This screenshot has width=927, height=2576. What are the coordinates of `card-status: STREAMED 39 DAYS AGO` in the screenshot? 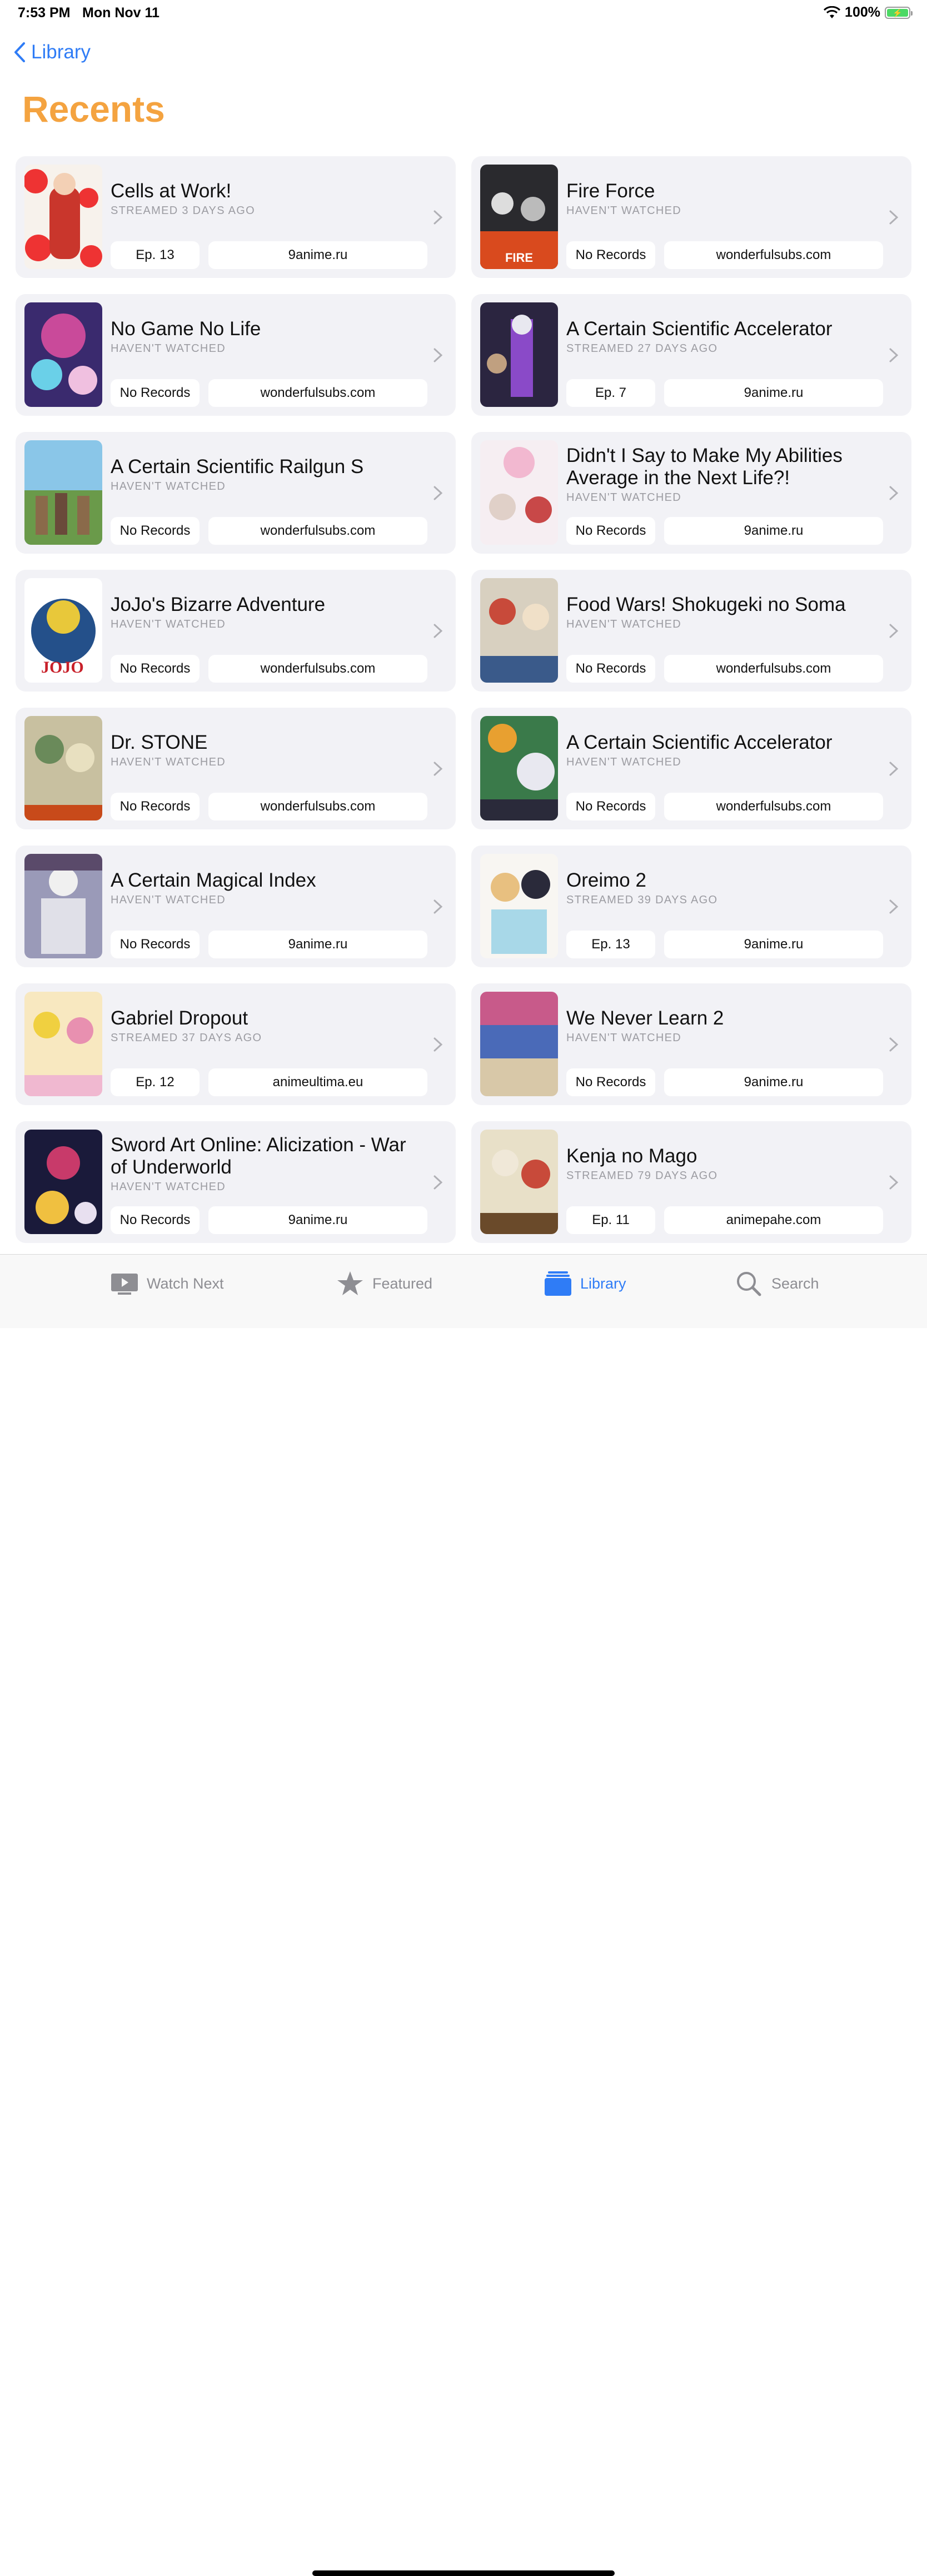 It's located at (642, 900).